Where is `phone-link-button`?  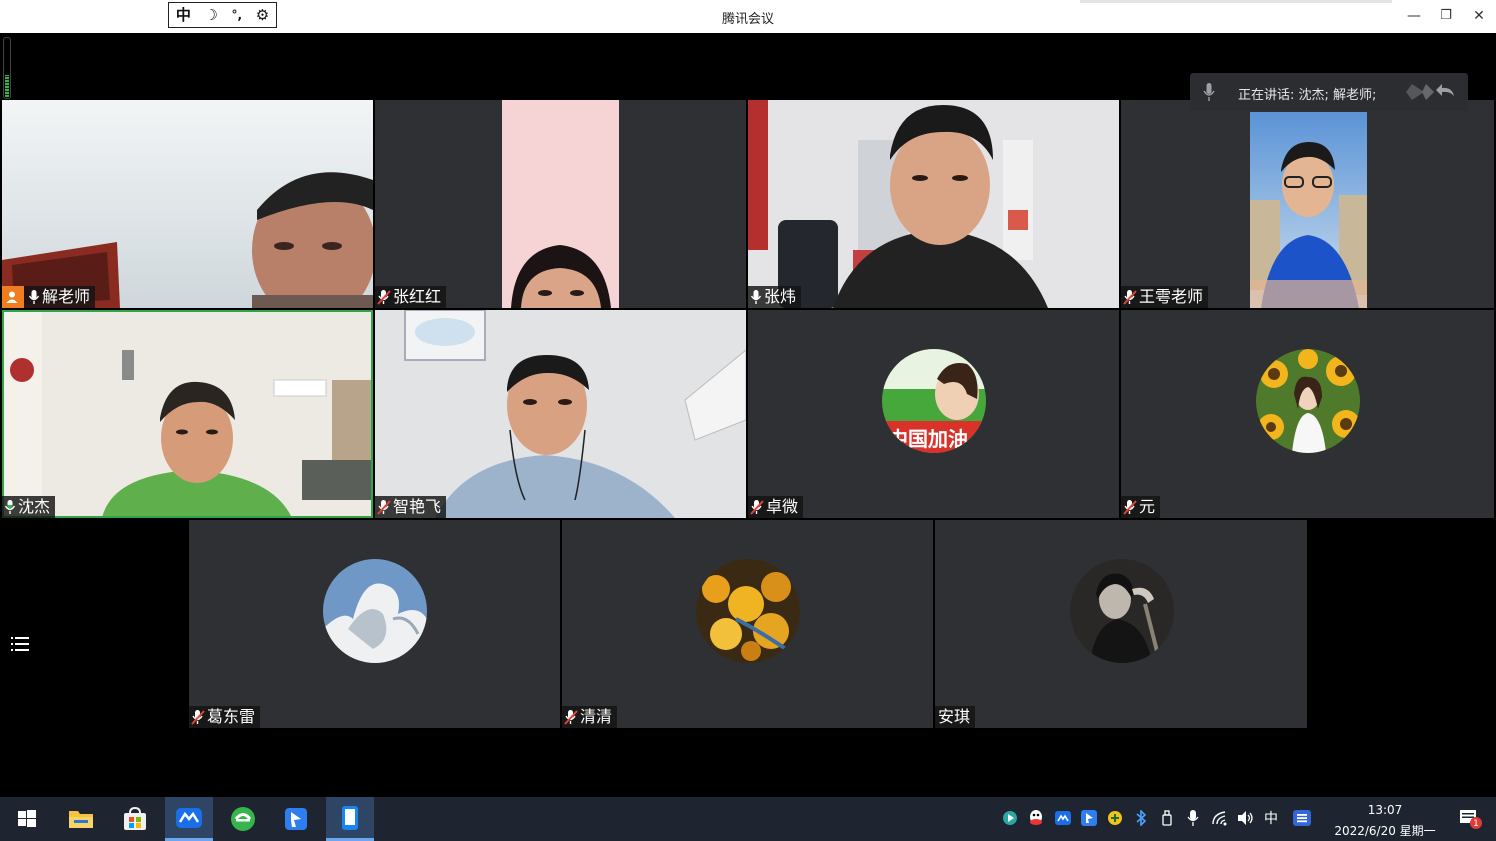
phone-link-button is located at coordinates (350, 819).